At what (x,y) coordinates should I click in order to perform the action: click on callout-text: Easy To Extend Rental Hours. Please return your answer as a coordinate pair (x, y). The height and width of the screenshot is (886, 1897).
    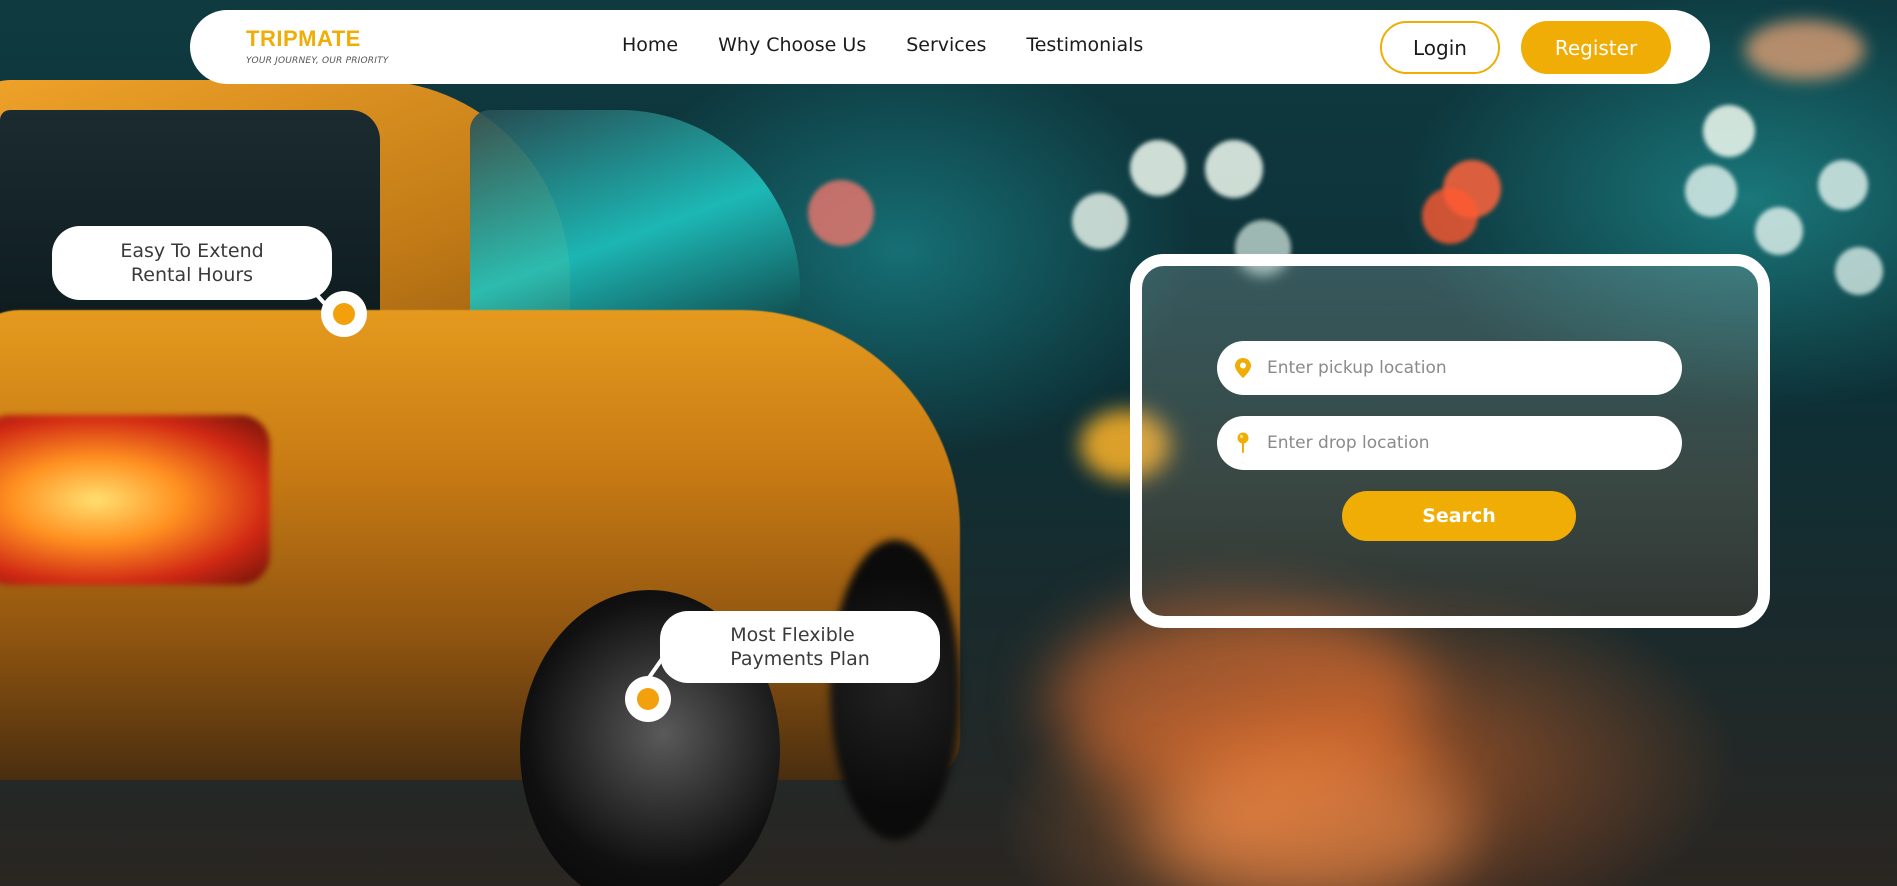
    Looking at the image, I should click on (191, 263).